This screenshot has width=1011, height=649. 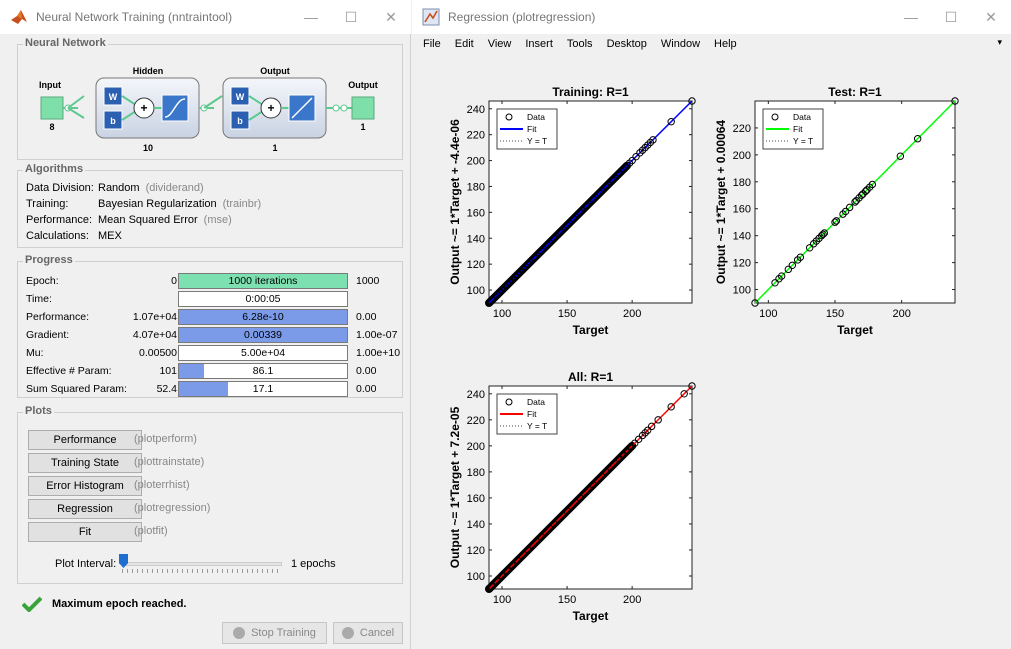 What do you see at coordinates (431, 17) in the screenshot?
I see `figure-icon` at bounding box center [431, 17].